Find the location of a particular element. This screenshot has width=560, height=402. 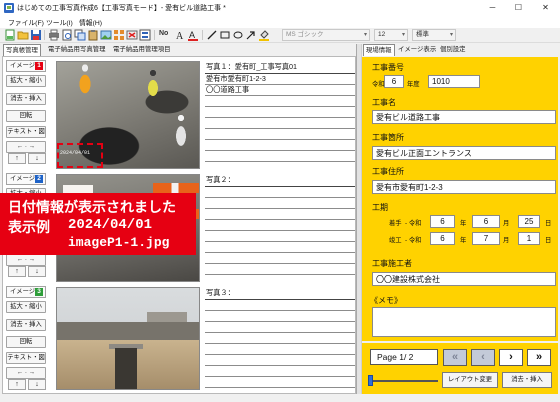

delete-photo-icon is located at coordinates (132, 35).